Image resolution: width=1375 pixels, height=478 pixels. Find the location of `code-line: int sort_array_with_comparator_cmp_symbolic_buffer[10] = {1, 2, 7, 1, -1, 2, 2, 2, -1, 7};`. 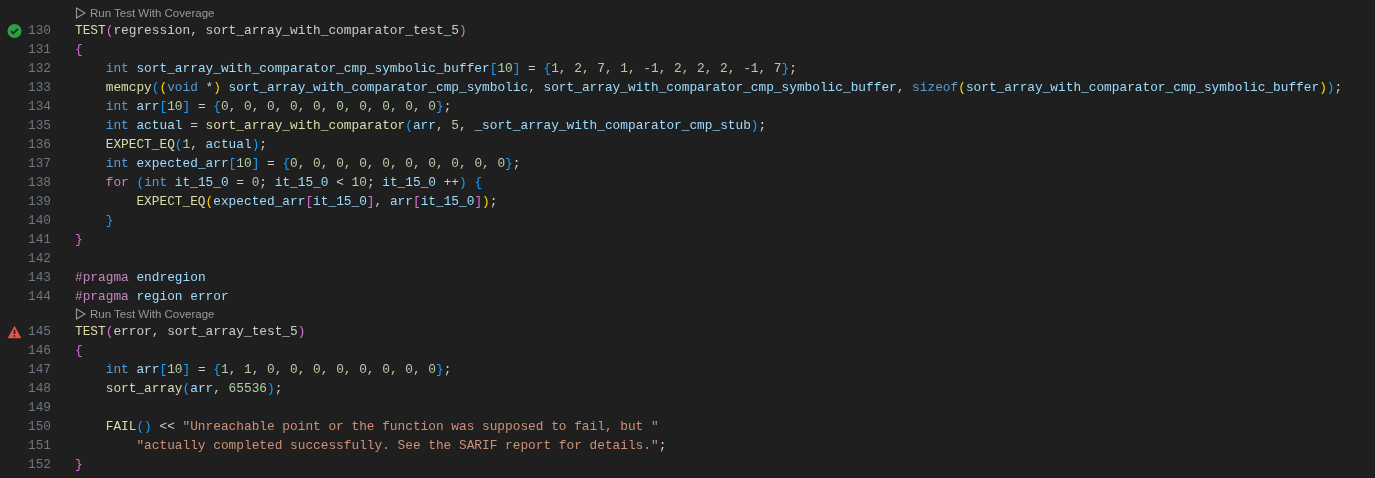

code-line: int sort_array_with_comparator_cmp_symbolic_buffer[10] = {1, 2, 7, 1, -1, 2, 2, 2, -1, 7}; is located at coordinates (450, 68).